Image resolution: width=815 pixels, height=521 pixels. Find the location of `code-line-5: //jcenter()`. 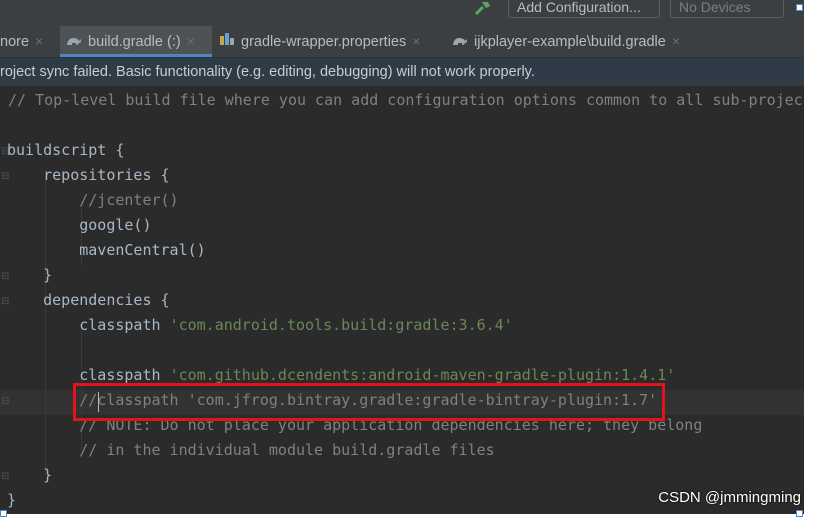

code-line-5: //jcenter() is located at coordinates (93, 200).